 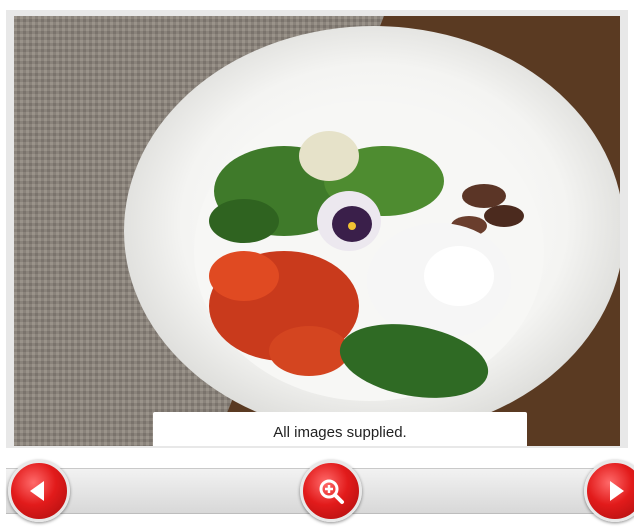 I want to click on previous-image-button, so click(x=39, y=491).